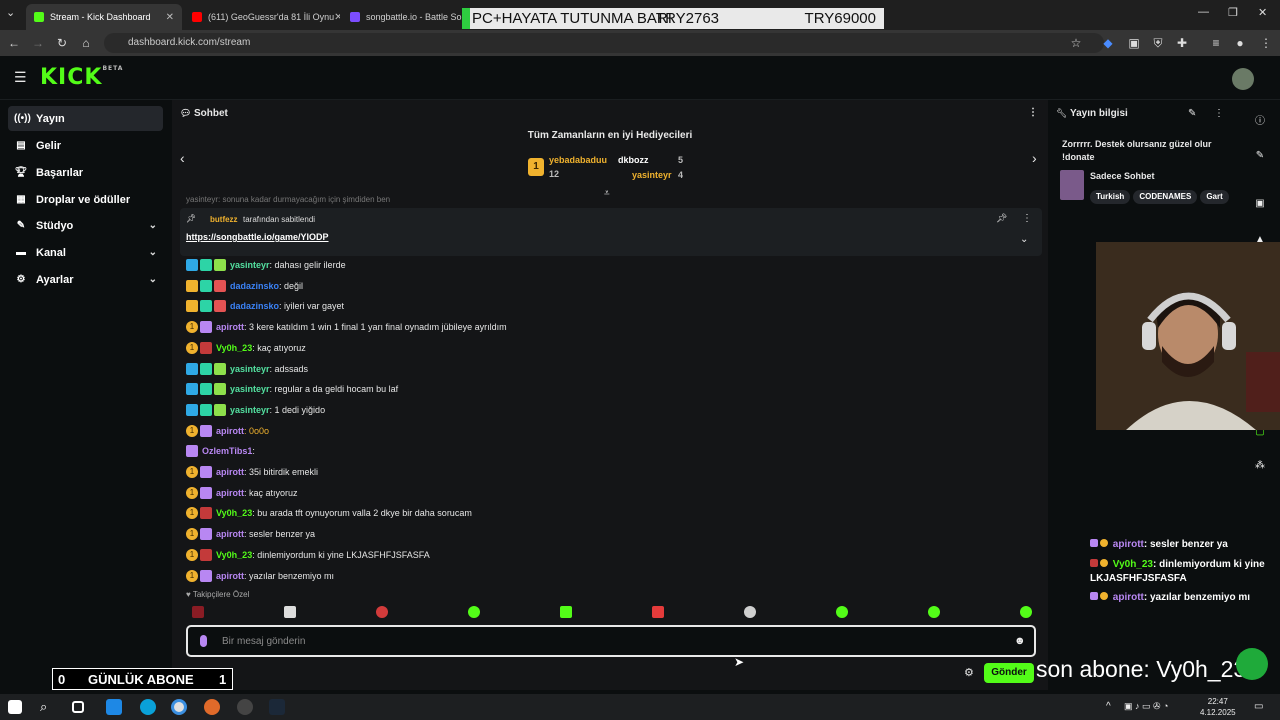 This screenshot has height=720, width=1280. Describe the element at coordinates (81, 77) in the screenshot. I see `kick-logo: KICKBETA` at that location.